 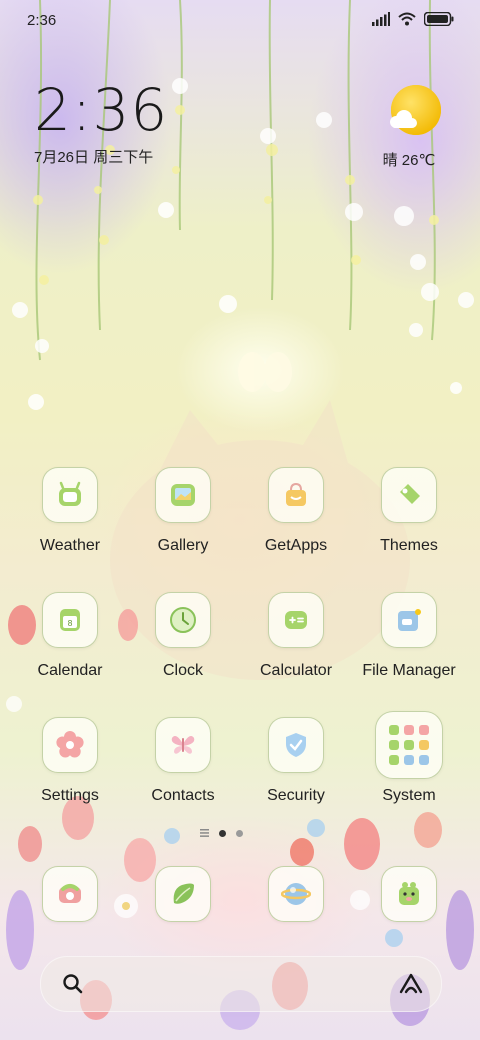 I want to click on signal-icon, so click(x=381, y=19).